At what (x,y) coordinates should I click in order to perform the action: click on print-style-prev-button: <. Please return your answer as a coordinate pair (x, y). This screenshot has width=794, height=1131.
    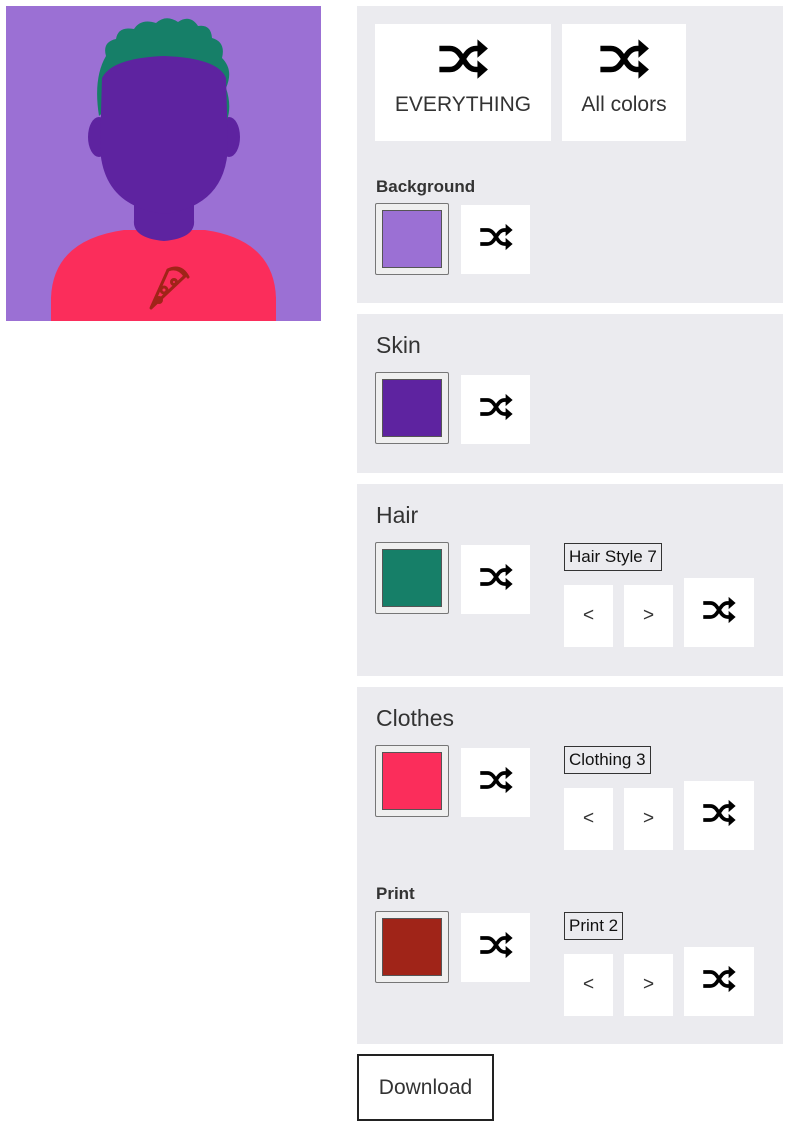
    Looking at the image, I should click on (588, 985).